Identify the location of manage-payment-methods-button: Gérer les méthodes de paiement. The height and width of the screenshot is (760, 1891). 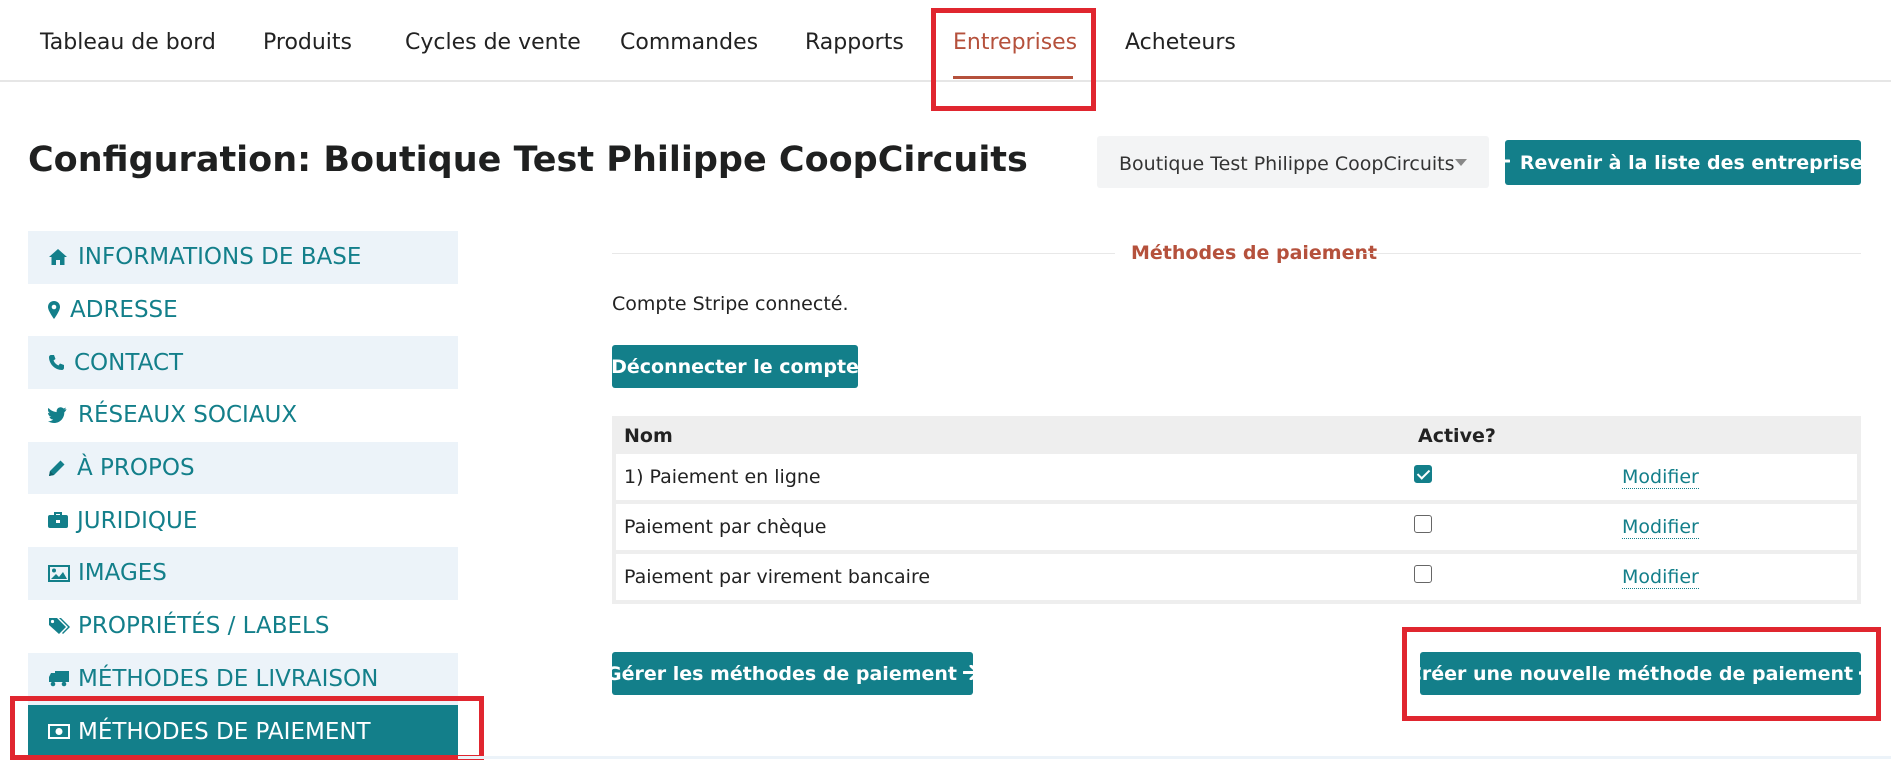
(793, 673).